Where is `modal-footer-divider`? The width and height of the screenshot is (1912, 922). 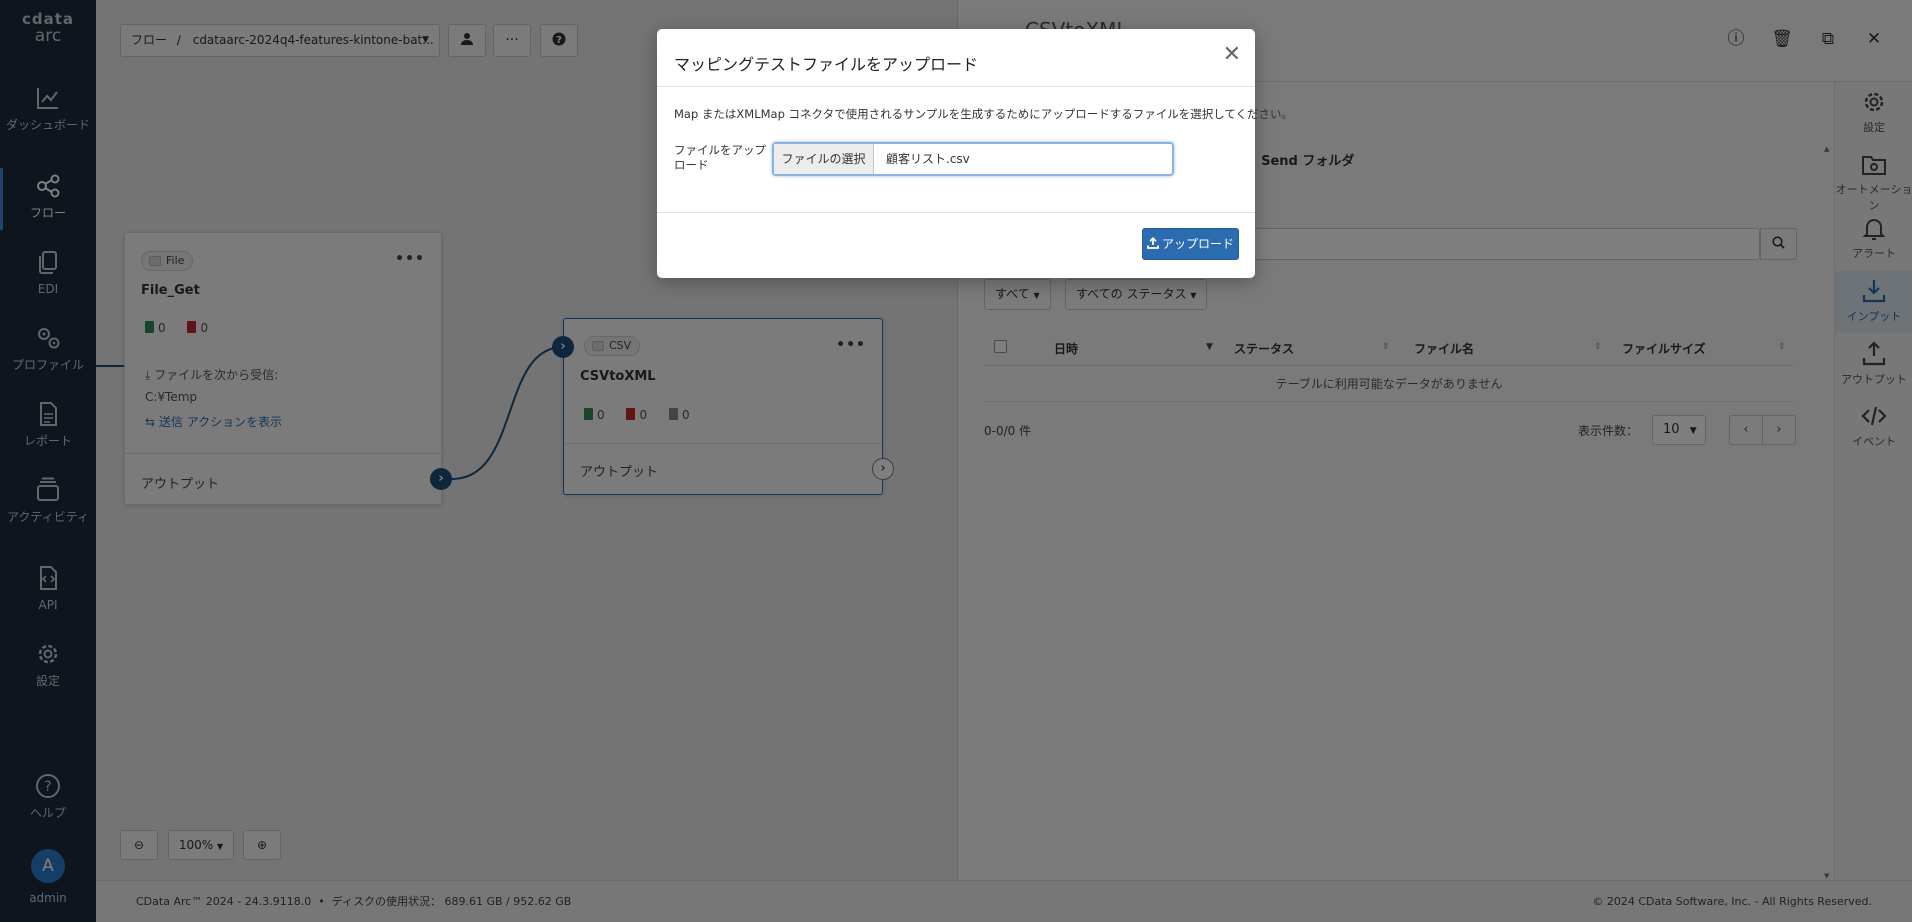
modal-footer-divider is located at coordinates (956, 212).